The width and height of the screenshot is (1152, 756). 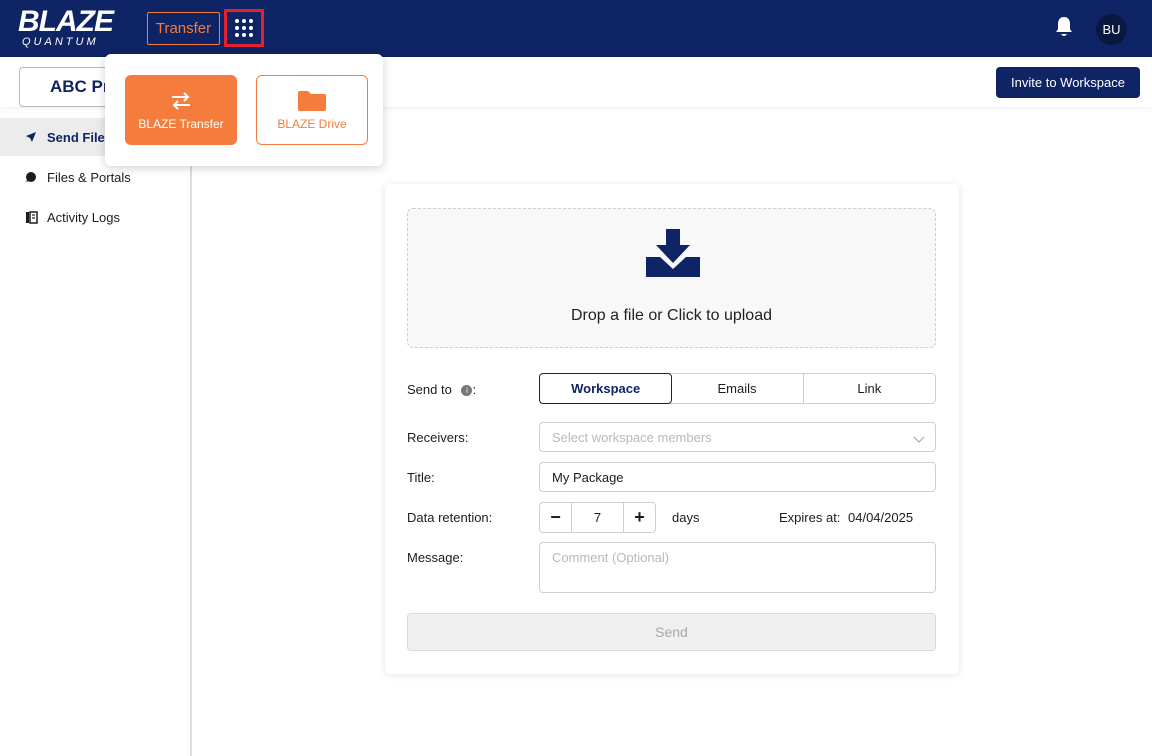 I want to click on days-label: days, so click(x=686, y=517).